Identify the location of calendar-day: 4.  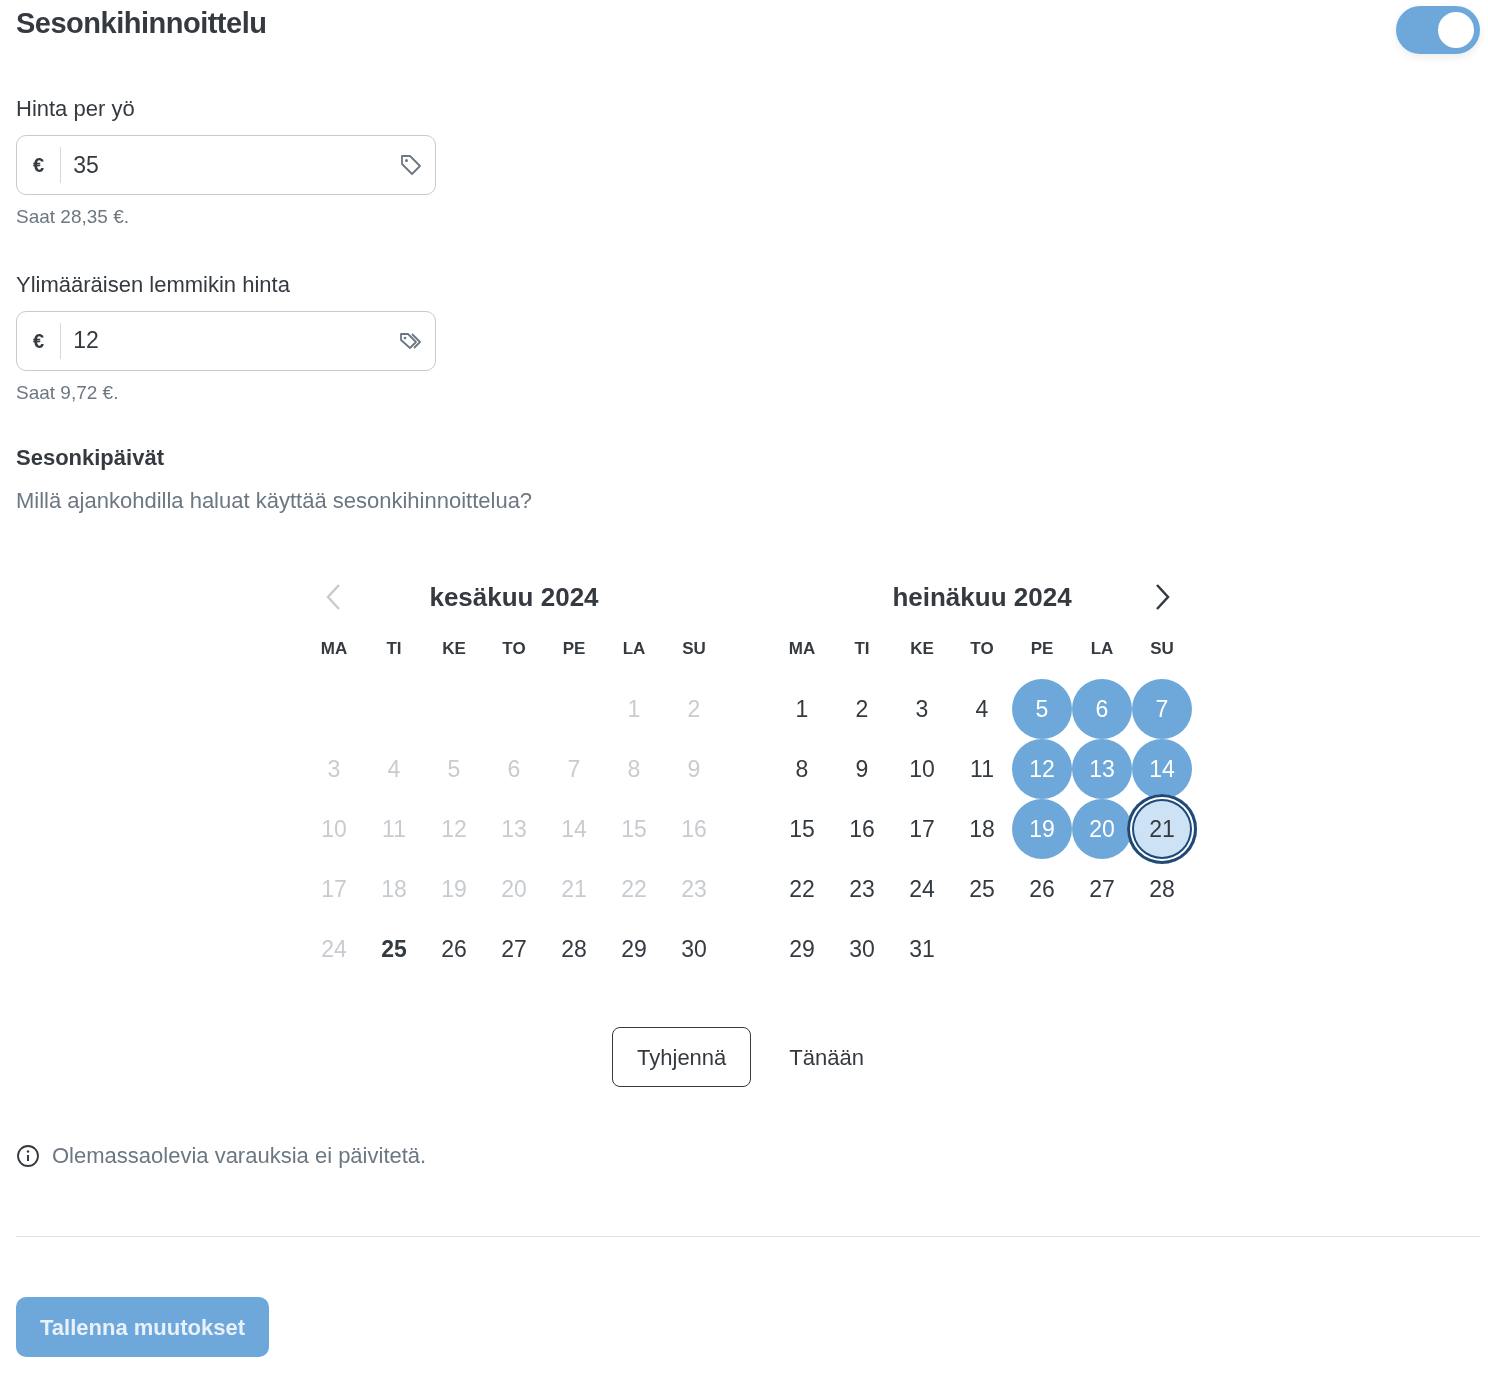
(982, 709).